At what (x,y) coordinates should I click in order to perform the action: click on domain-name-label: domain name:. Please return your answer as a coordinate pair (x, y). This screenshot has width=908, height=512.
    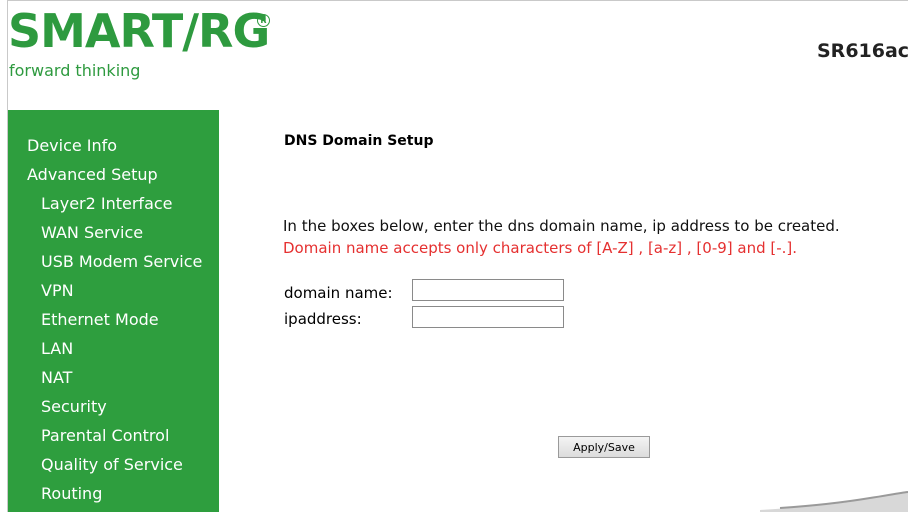
    Looking at the image, I should click on (338, 293).